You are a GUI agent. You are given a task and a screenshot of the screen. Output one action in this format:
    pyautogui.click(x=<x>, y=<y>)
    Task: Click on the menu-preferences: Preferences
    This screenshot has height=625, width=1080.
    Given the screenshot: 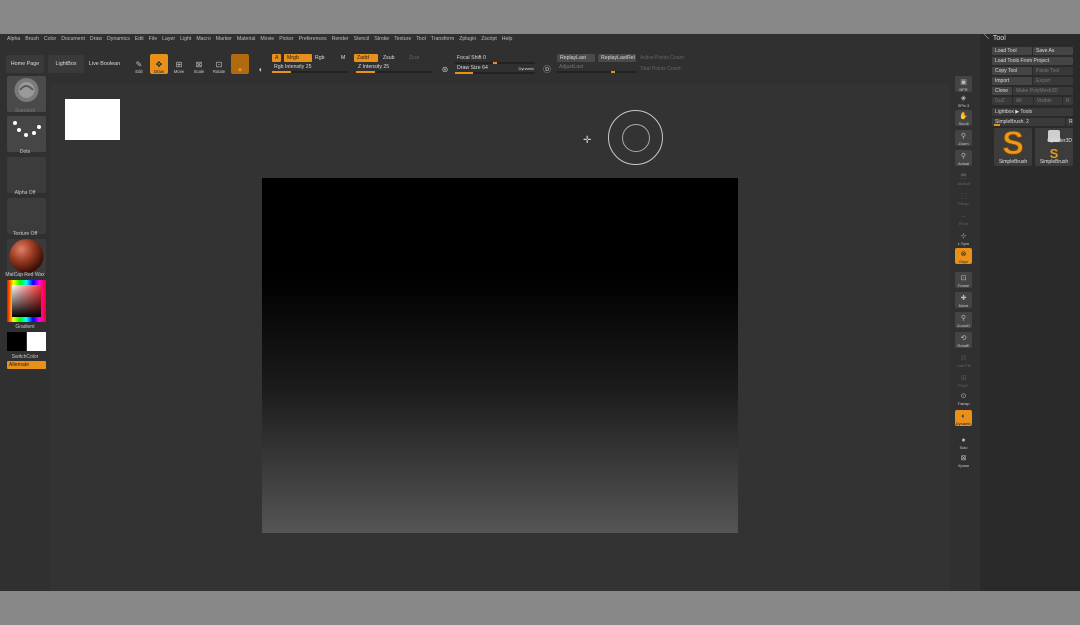 What is the action you would take?
    pyautogui.click(x=313, y=39)
    